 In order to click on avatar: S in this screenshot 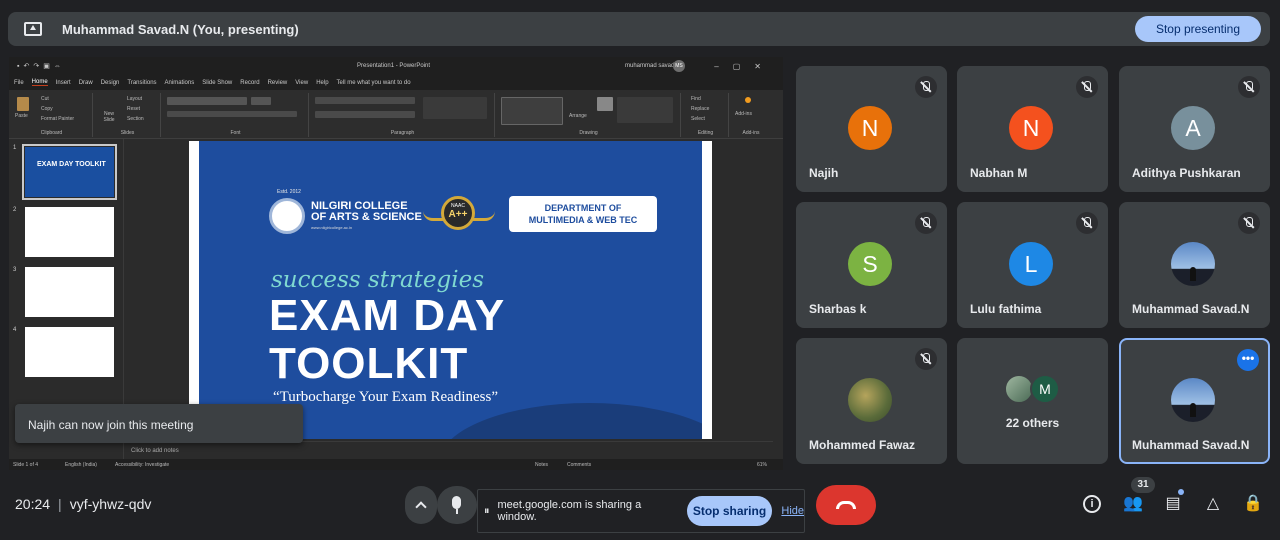, I will do `click(870, 264)`.